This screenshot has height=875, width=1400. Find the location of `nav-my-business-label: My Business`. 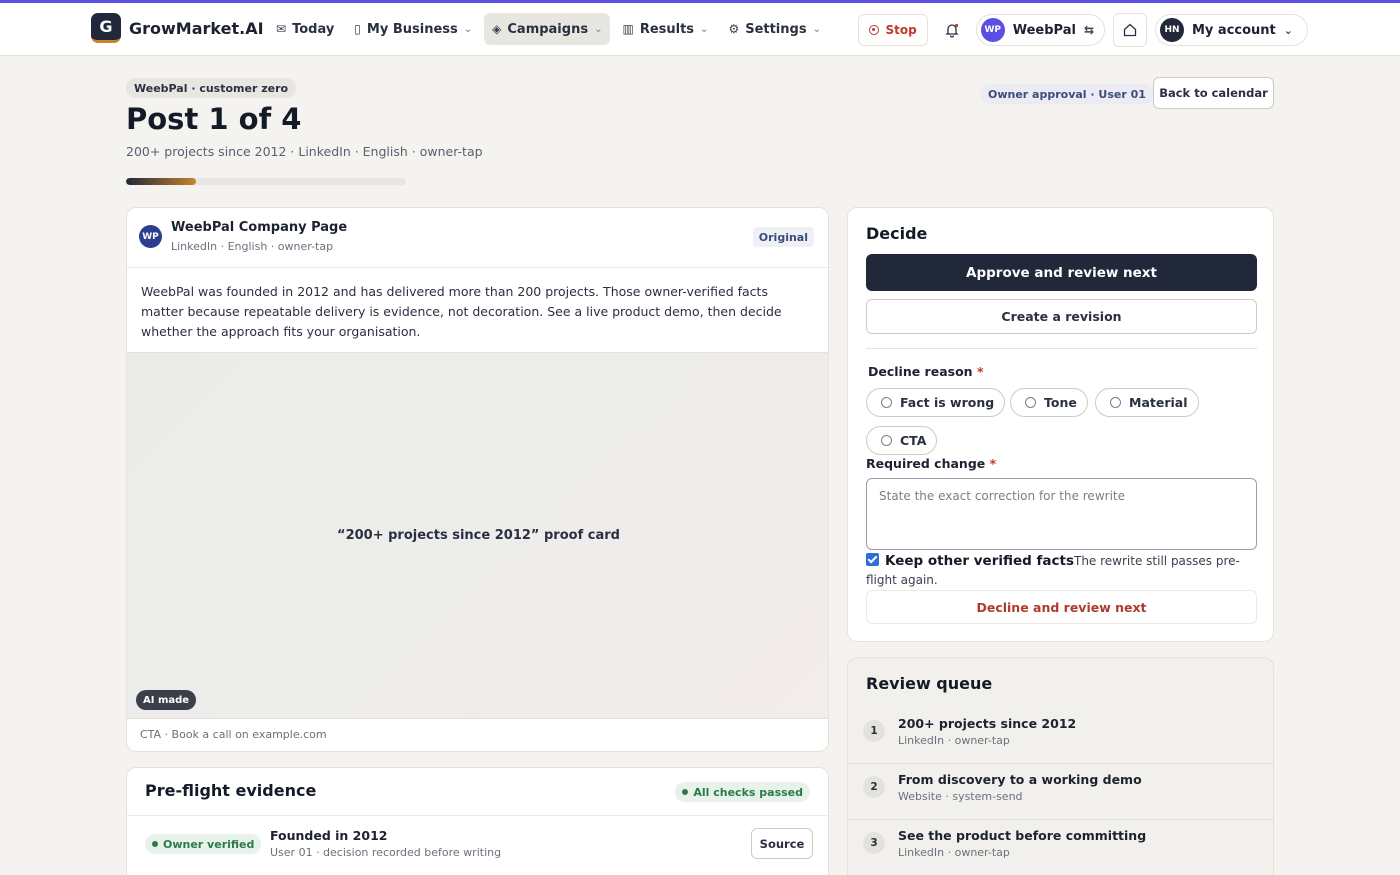

nav-my-business-label: My Business is located at coordinates (412, 29).